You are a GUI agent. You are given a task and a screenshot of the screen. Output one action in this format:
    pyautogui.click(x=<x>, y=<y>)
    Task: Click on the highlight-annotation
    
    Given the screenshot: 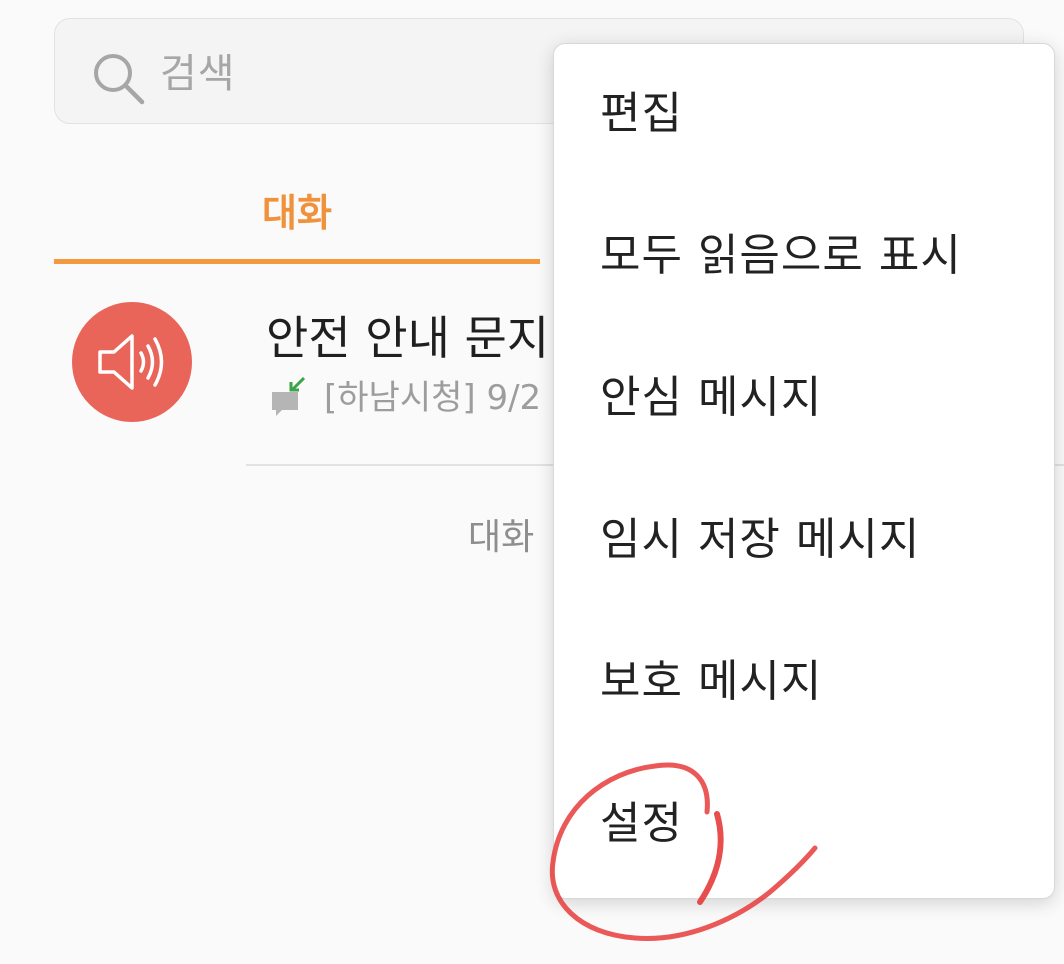 What is the action you would take?
    pyautogui.click(x=683, y=851)
    